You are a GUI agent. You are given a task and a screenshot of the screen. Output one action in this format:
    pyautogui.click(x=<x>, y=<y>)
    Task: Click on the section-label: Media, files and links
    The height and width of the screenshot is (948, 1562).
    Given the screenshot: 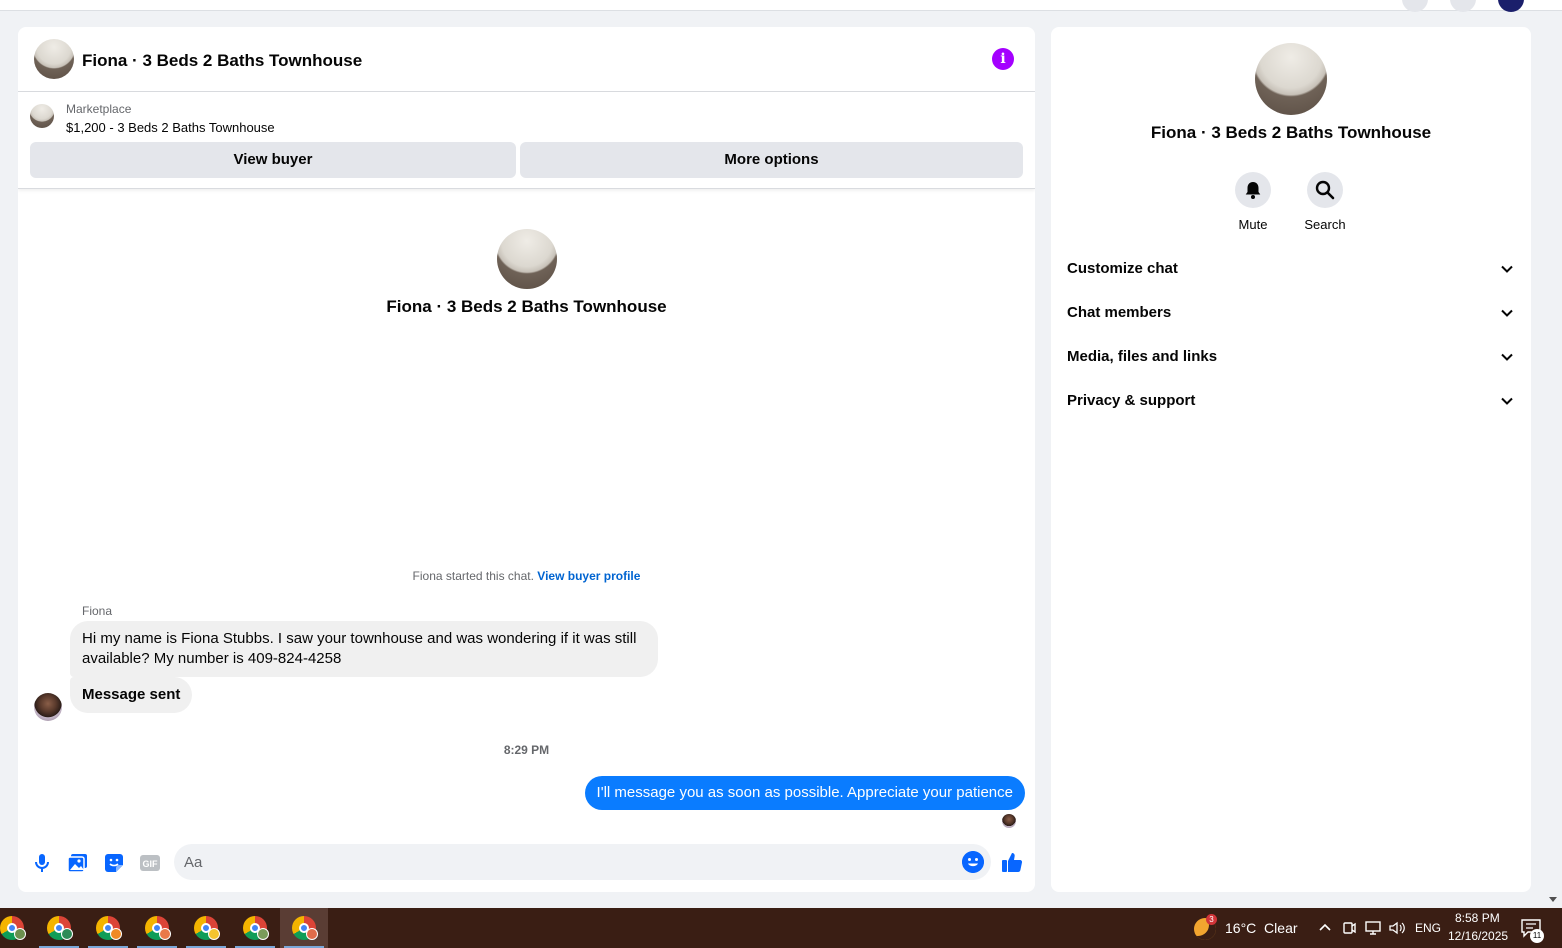 What is the action you would take?
    pyautogui.click(x=1142, y=356)
    